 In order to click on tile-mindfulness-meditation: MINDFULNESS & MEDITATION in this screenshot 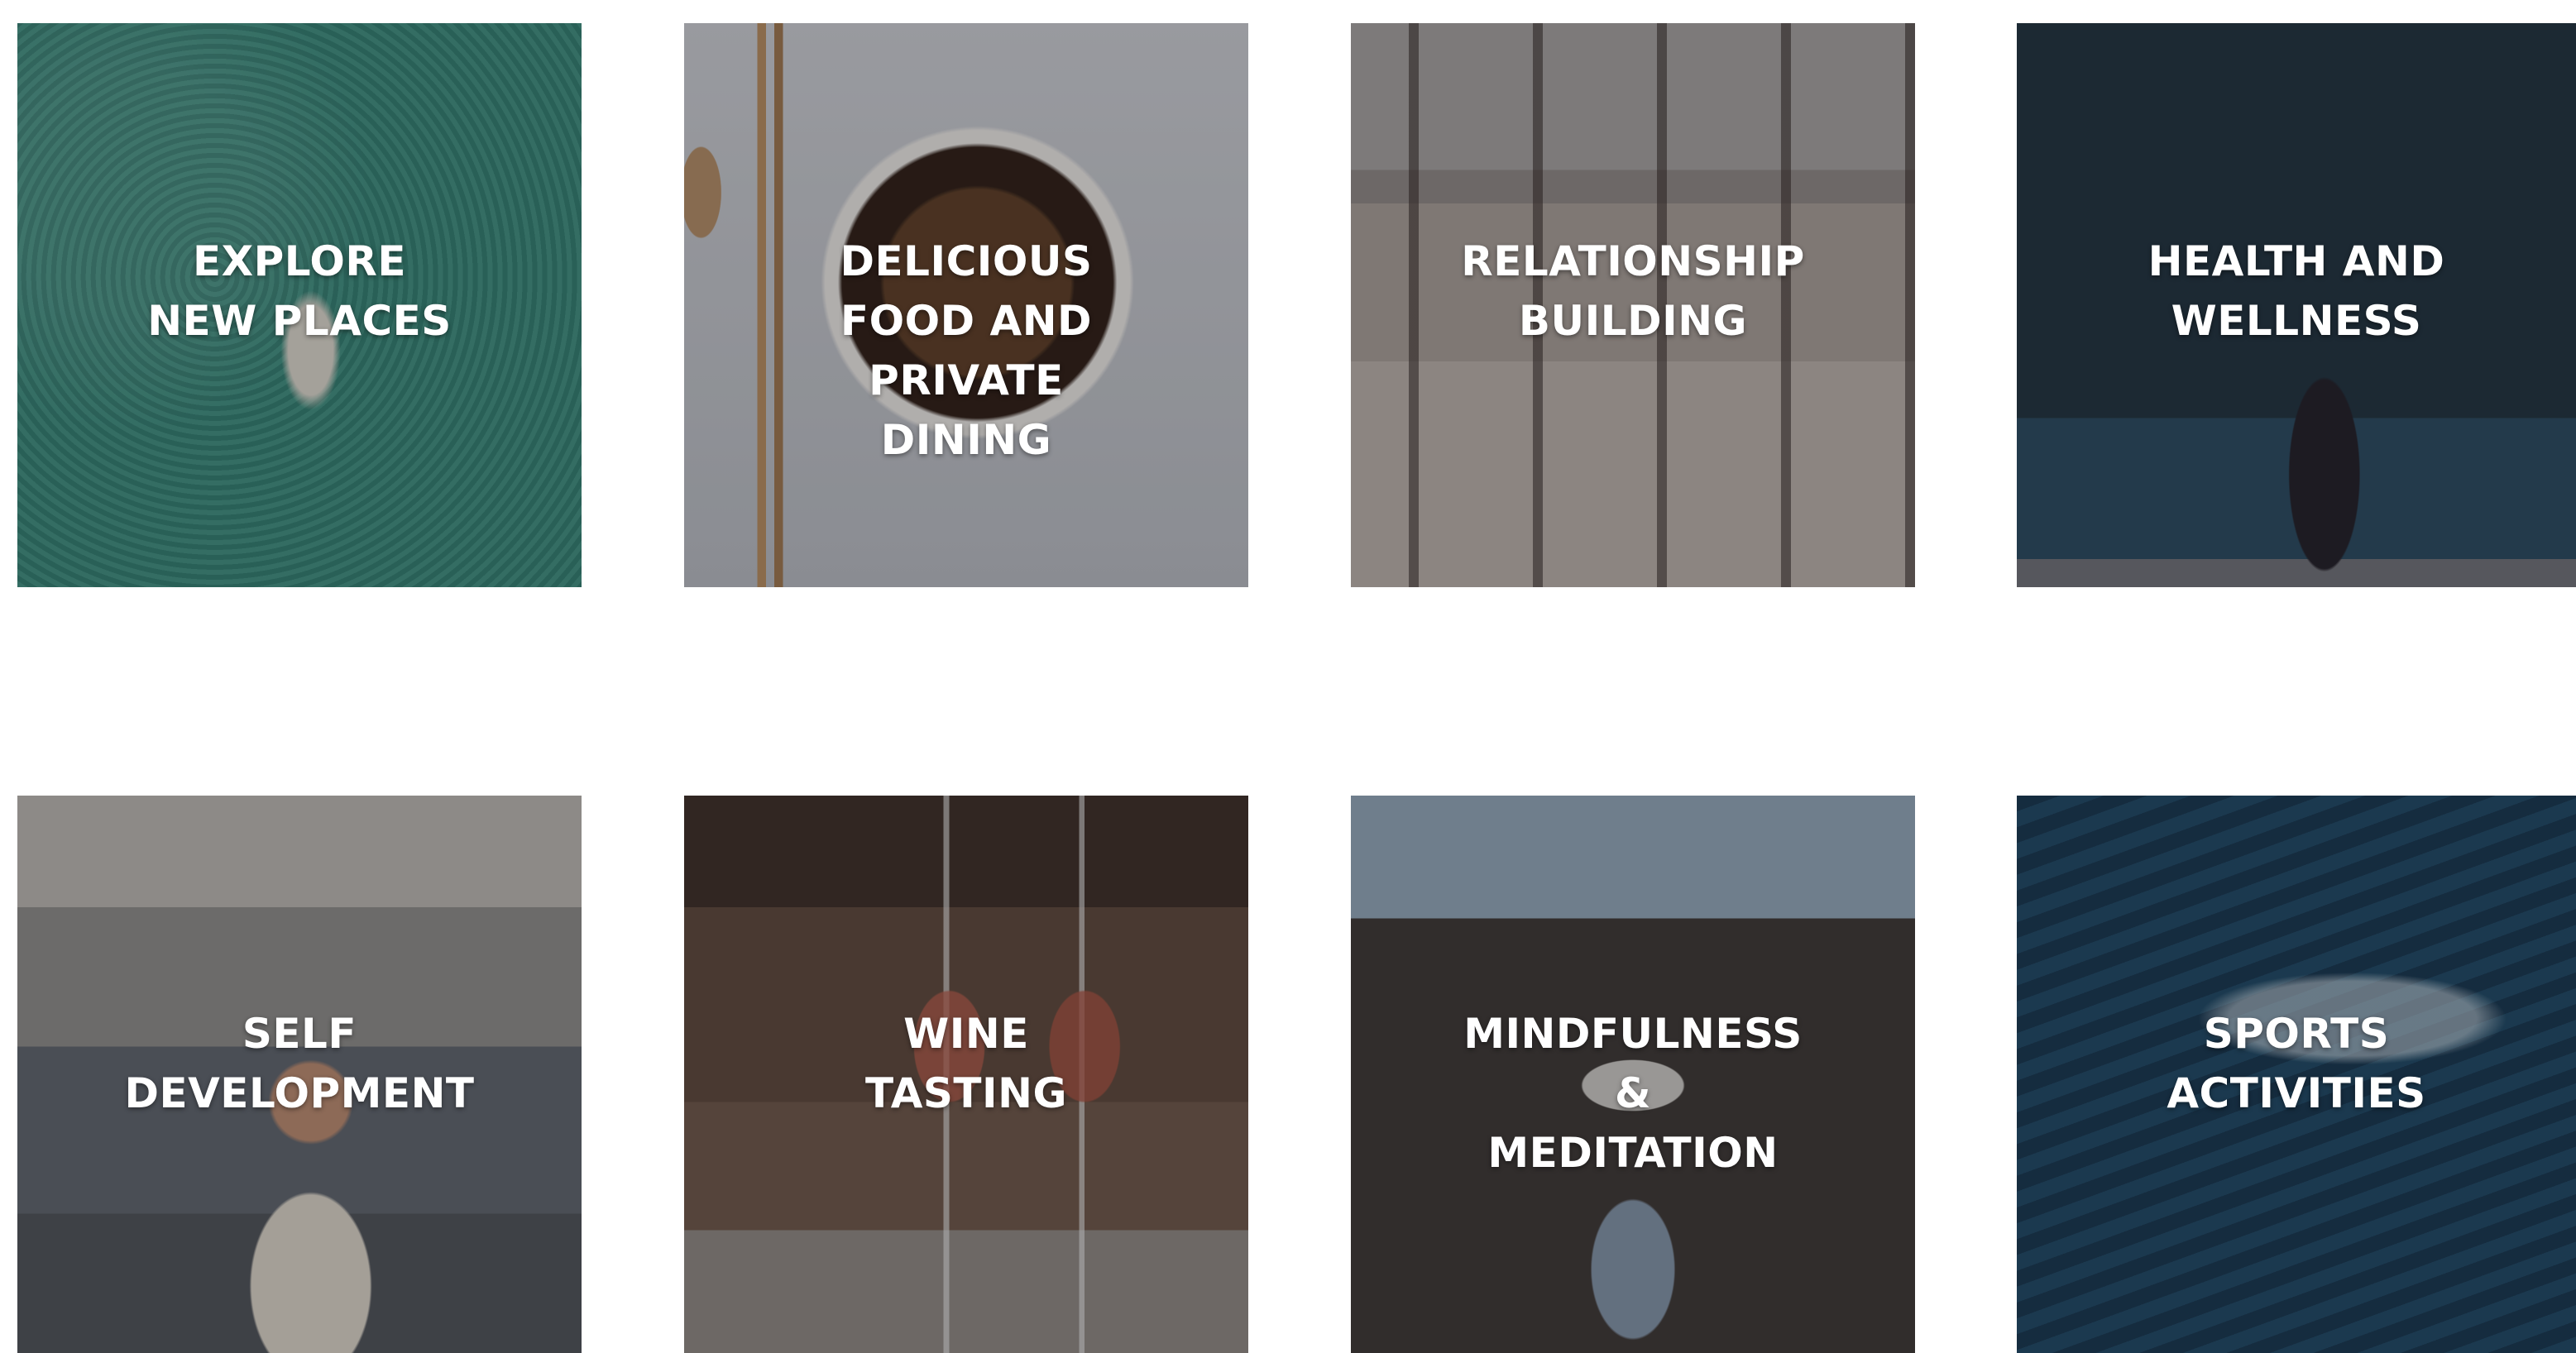, I will do `click(1633, 1074)`.